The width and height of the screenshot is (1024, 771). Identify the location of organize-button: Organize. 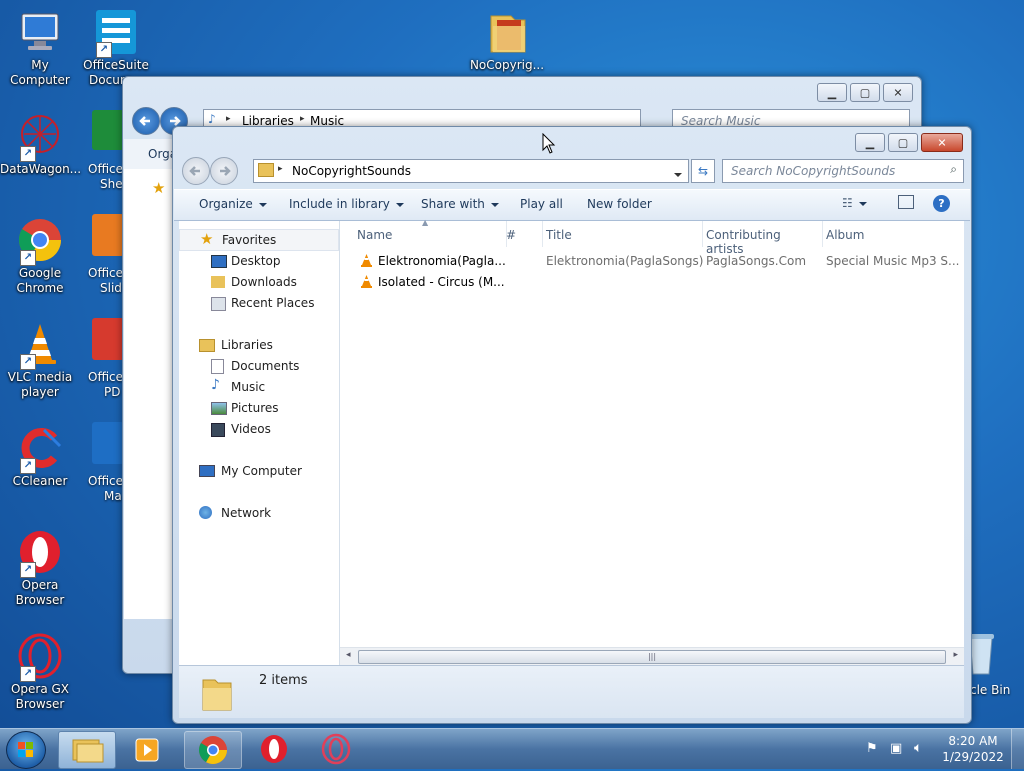
(233, 204).